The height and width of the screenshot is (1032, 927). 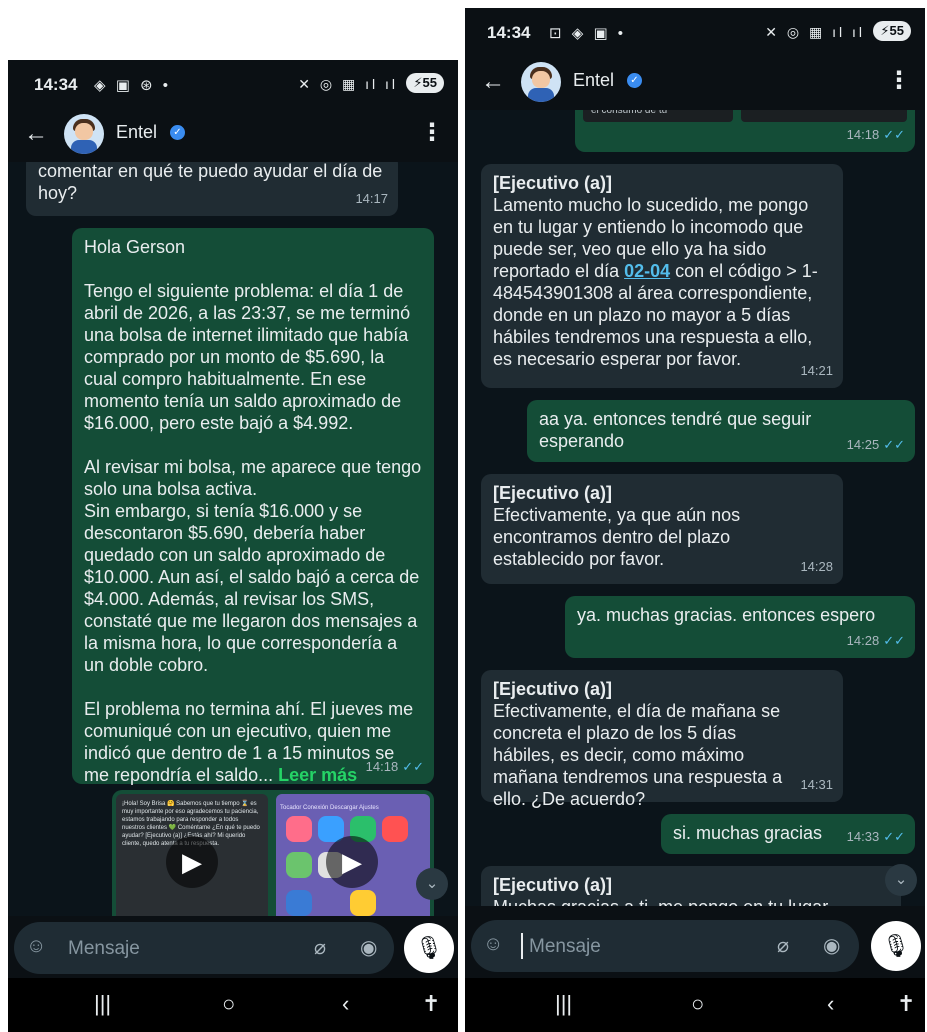 I want to click on message-outgoing: si. muchas gracias 14:33 ✓✓, so click(x=788, y=834).